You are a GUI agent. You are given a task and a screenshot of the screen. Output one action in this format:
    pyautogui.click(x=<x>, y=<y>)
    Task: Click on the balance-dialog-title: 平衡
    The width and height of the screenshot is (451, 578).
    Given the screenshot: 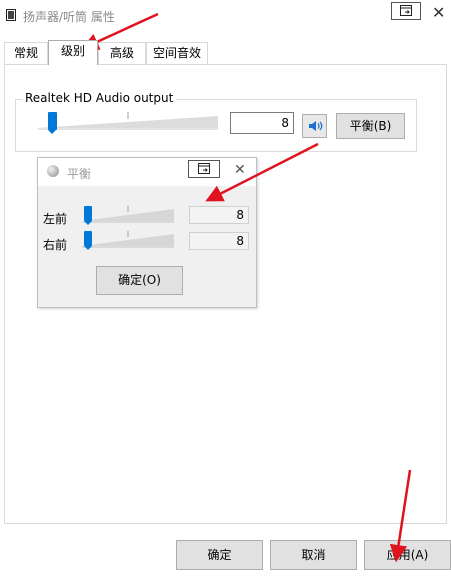 What is the action you would take?
    pyautogui.click(x=79, y=174)
    